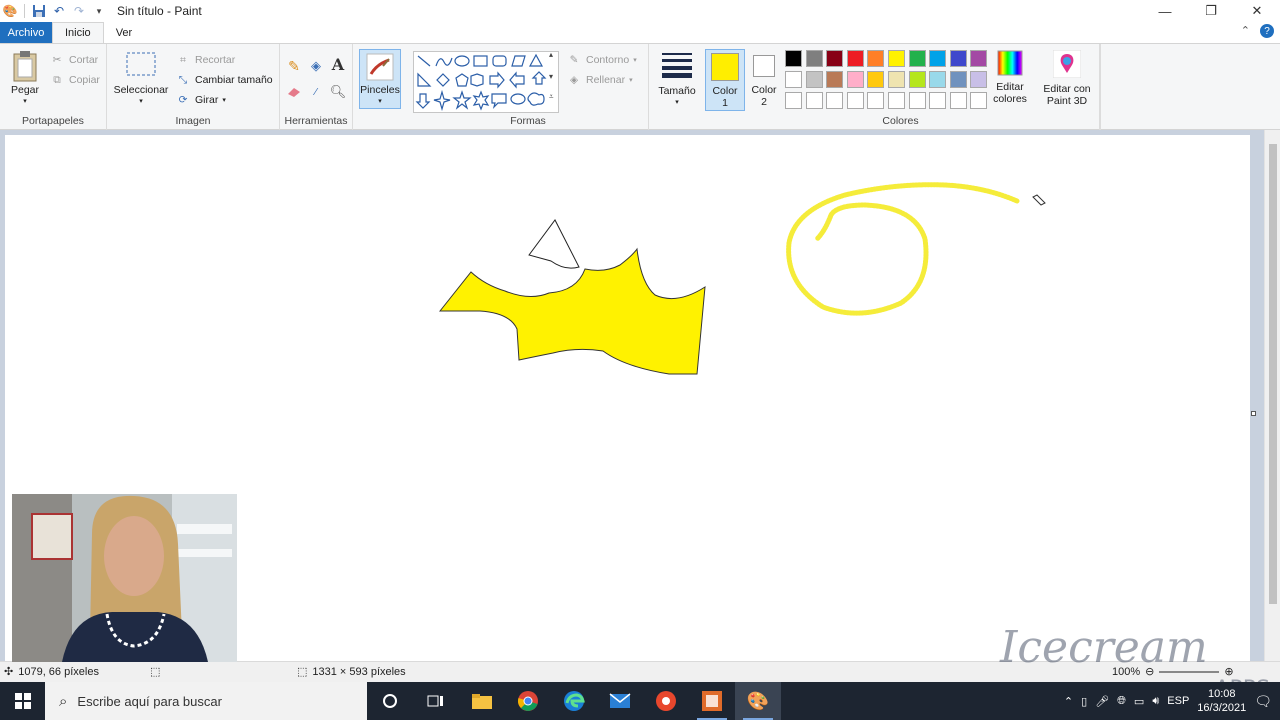  What do you see at coordinates (1245, 31) in the screenshot?
I see `collapse-ribbon-icon: ⌃` at bounding box center [1245, 31].